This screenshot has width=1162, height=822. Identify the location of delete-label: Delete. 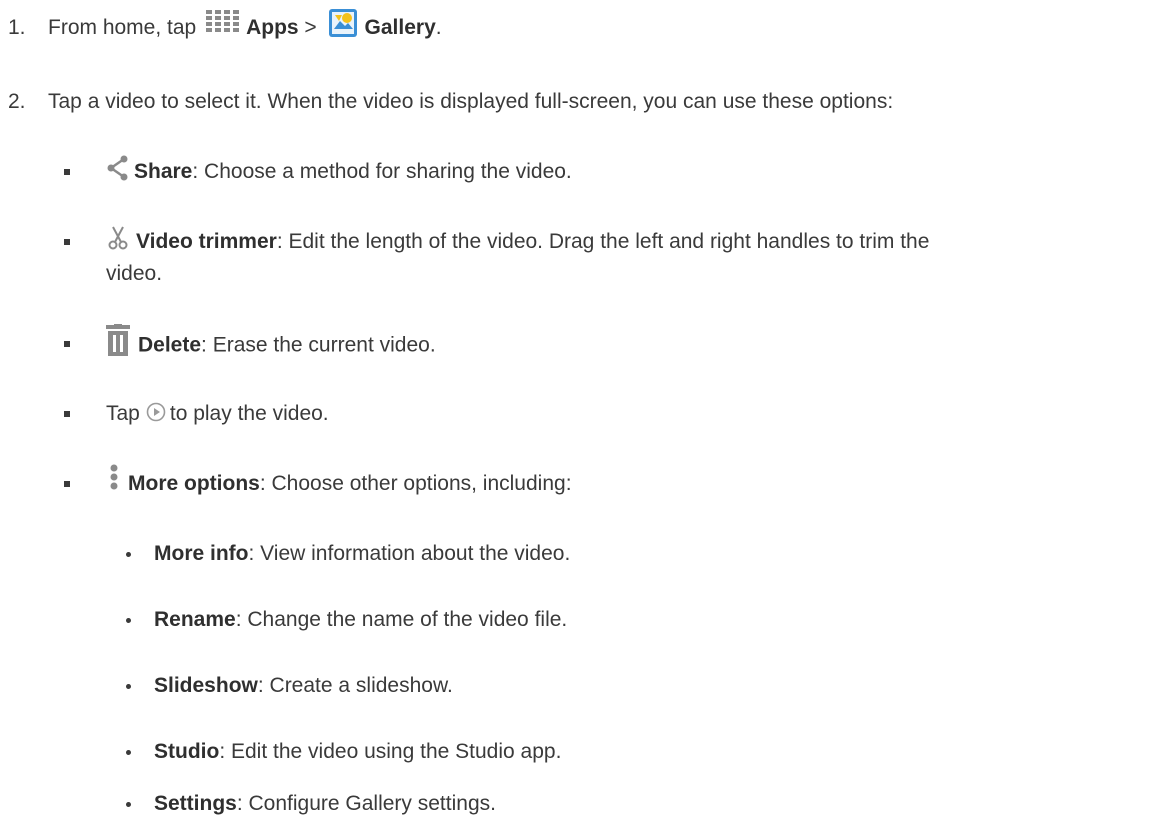
(170, 345).